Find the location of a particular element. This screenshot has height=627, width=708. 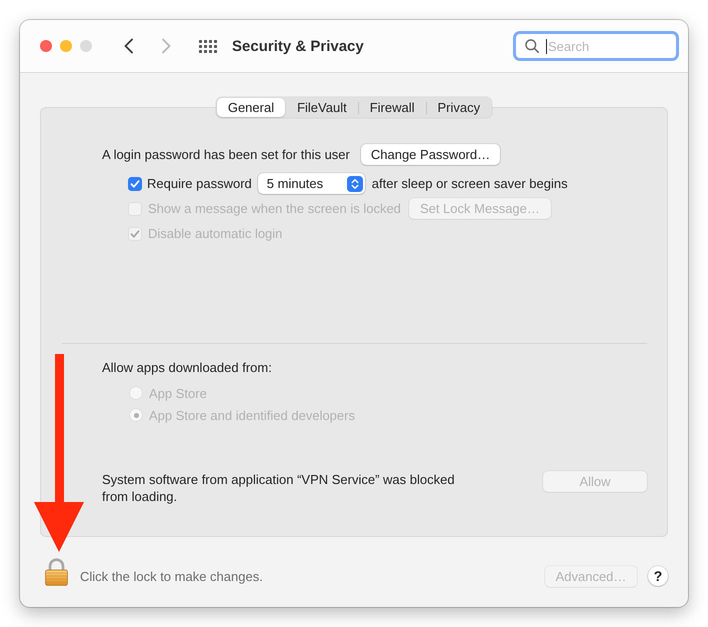

stepper-icon is located at coordinates (354, 184).